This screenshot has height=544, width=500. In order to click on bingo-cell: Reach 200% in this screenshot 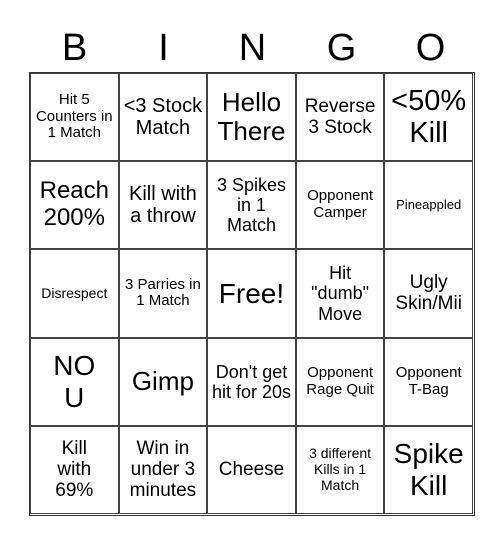, I will do `click(74, 205)`.